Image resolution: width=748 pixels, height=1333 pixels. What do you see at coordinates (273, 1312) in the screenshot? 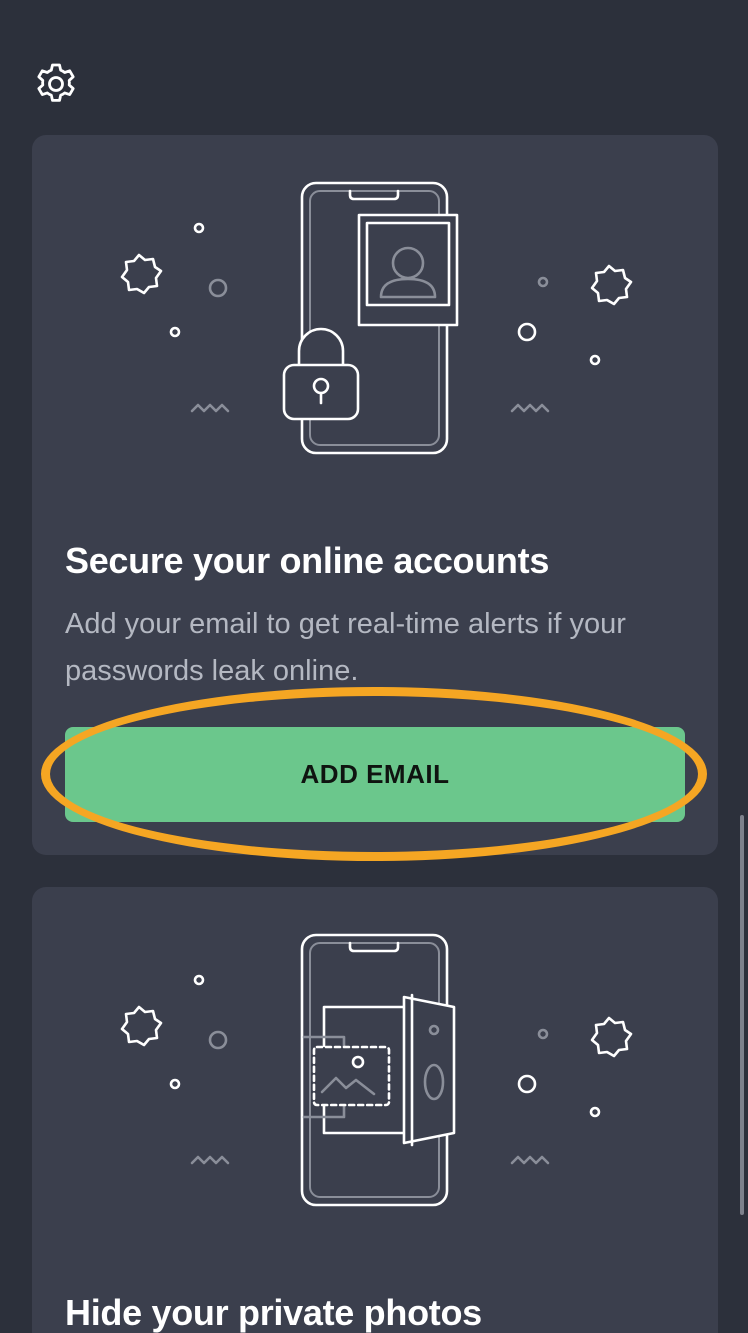
I see `card-title: Hide your private photos` at bounding box center [273, 1312].